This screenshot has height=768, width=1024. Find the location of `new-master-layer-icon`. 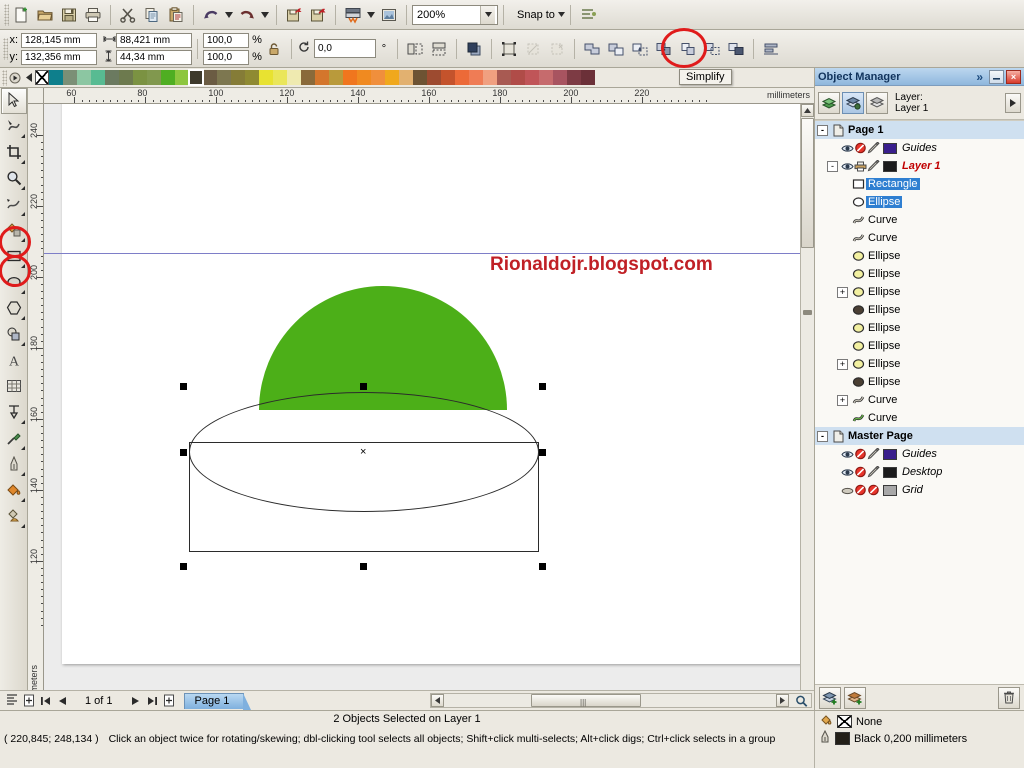

new-master-layer-icon is located at coordinates (855, 697).